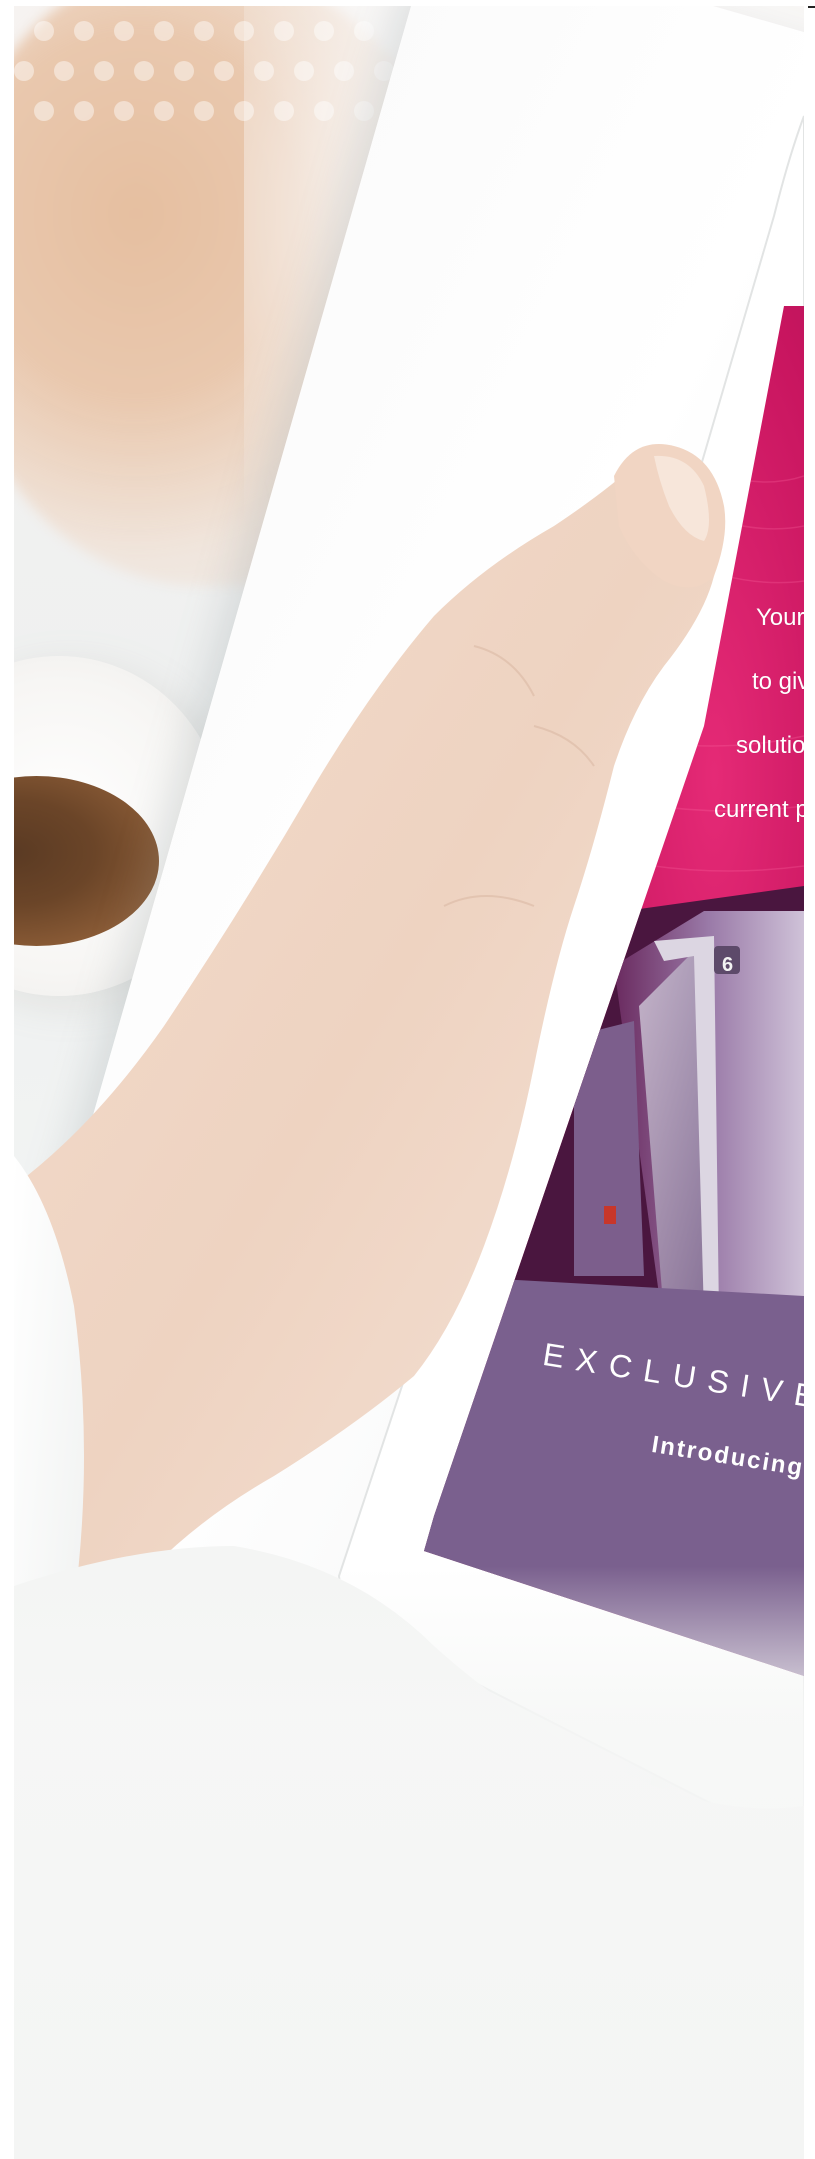 This screenshot has height=2159, width=815. What do you see at coordinates (759, 809) in the screenshot?
I see `screen-copy-line-4: current p` at bounding box center [759, 809].